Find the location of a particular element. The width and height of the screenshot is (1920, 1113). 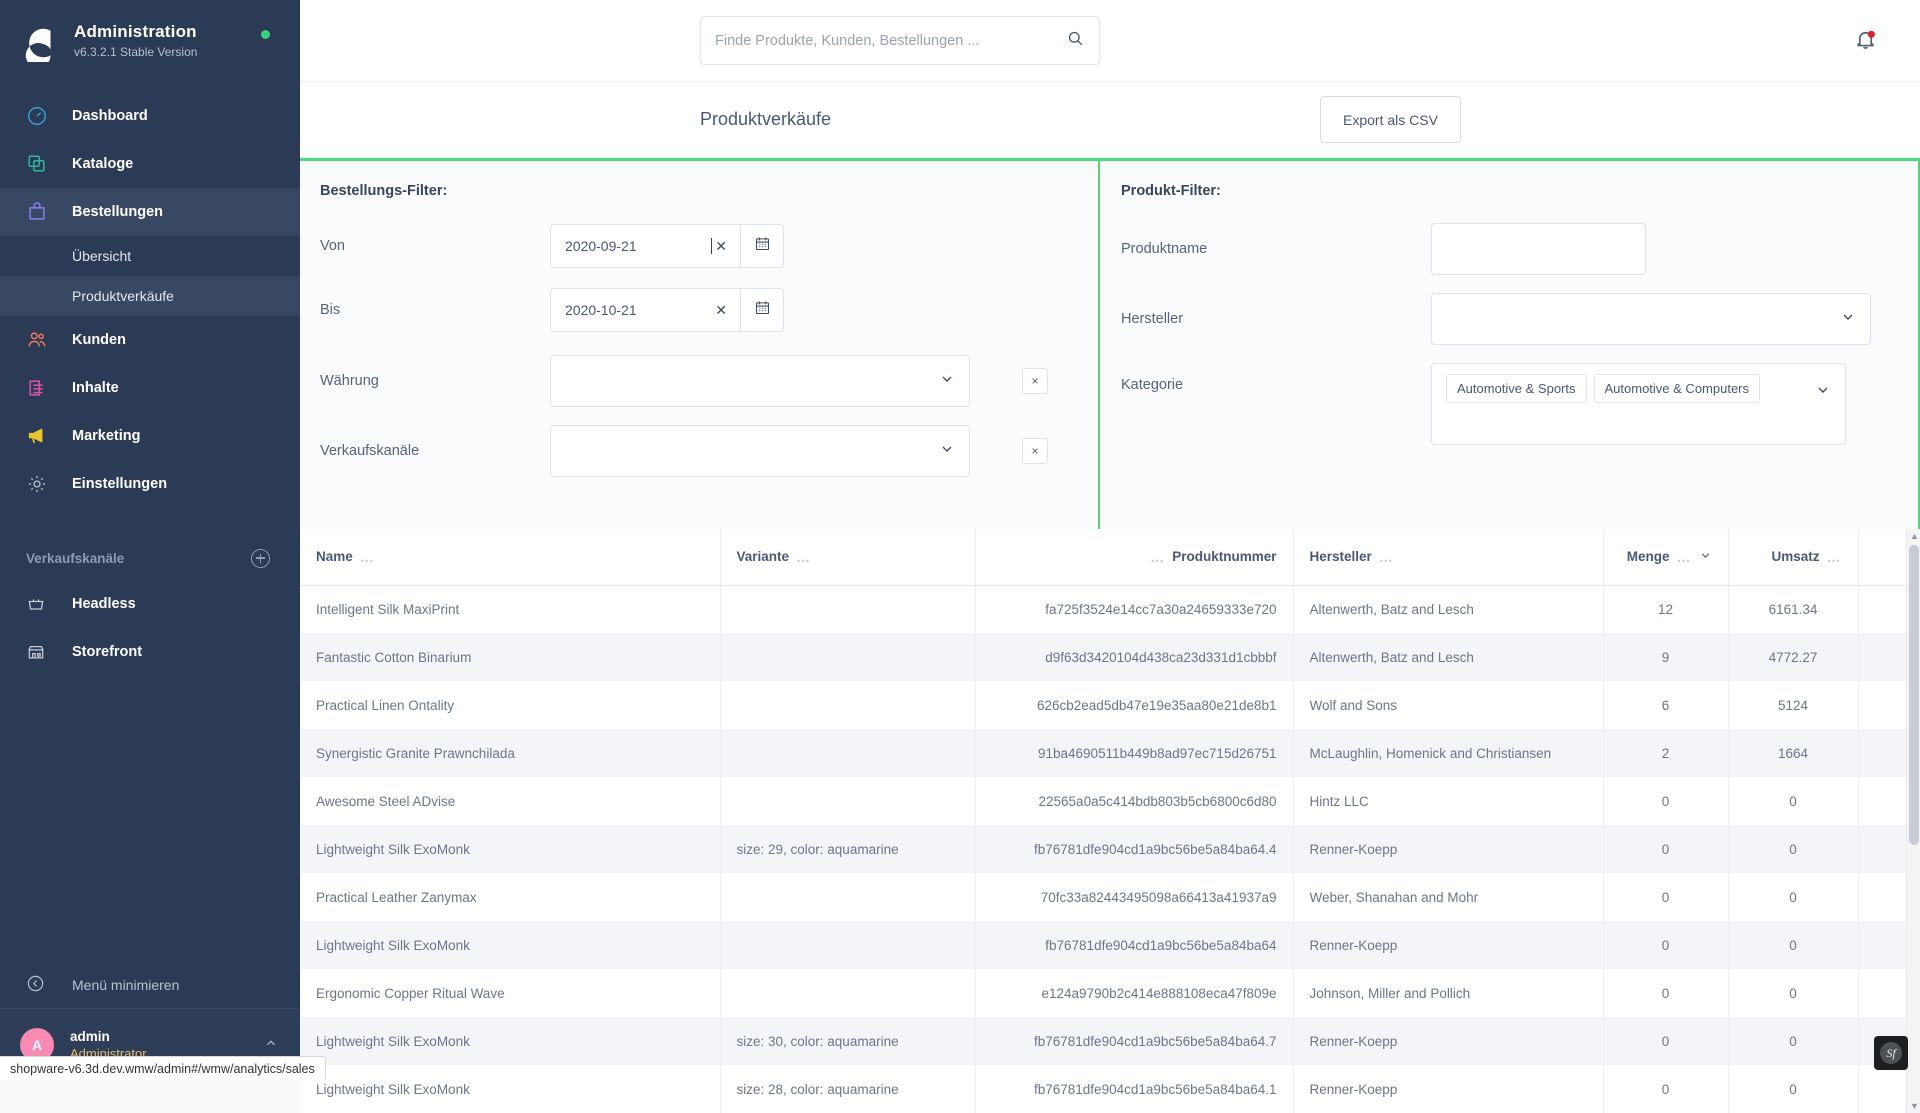

topbar is located at coordinates (1110, 41).